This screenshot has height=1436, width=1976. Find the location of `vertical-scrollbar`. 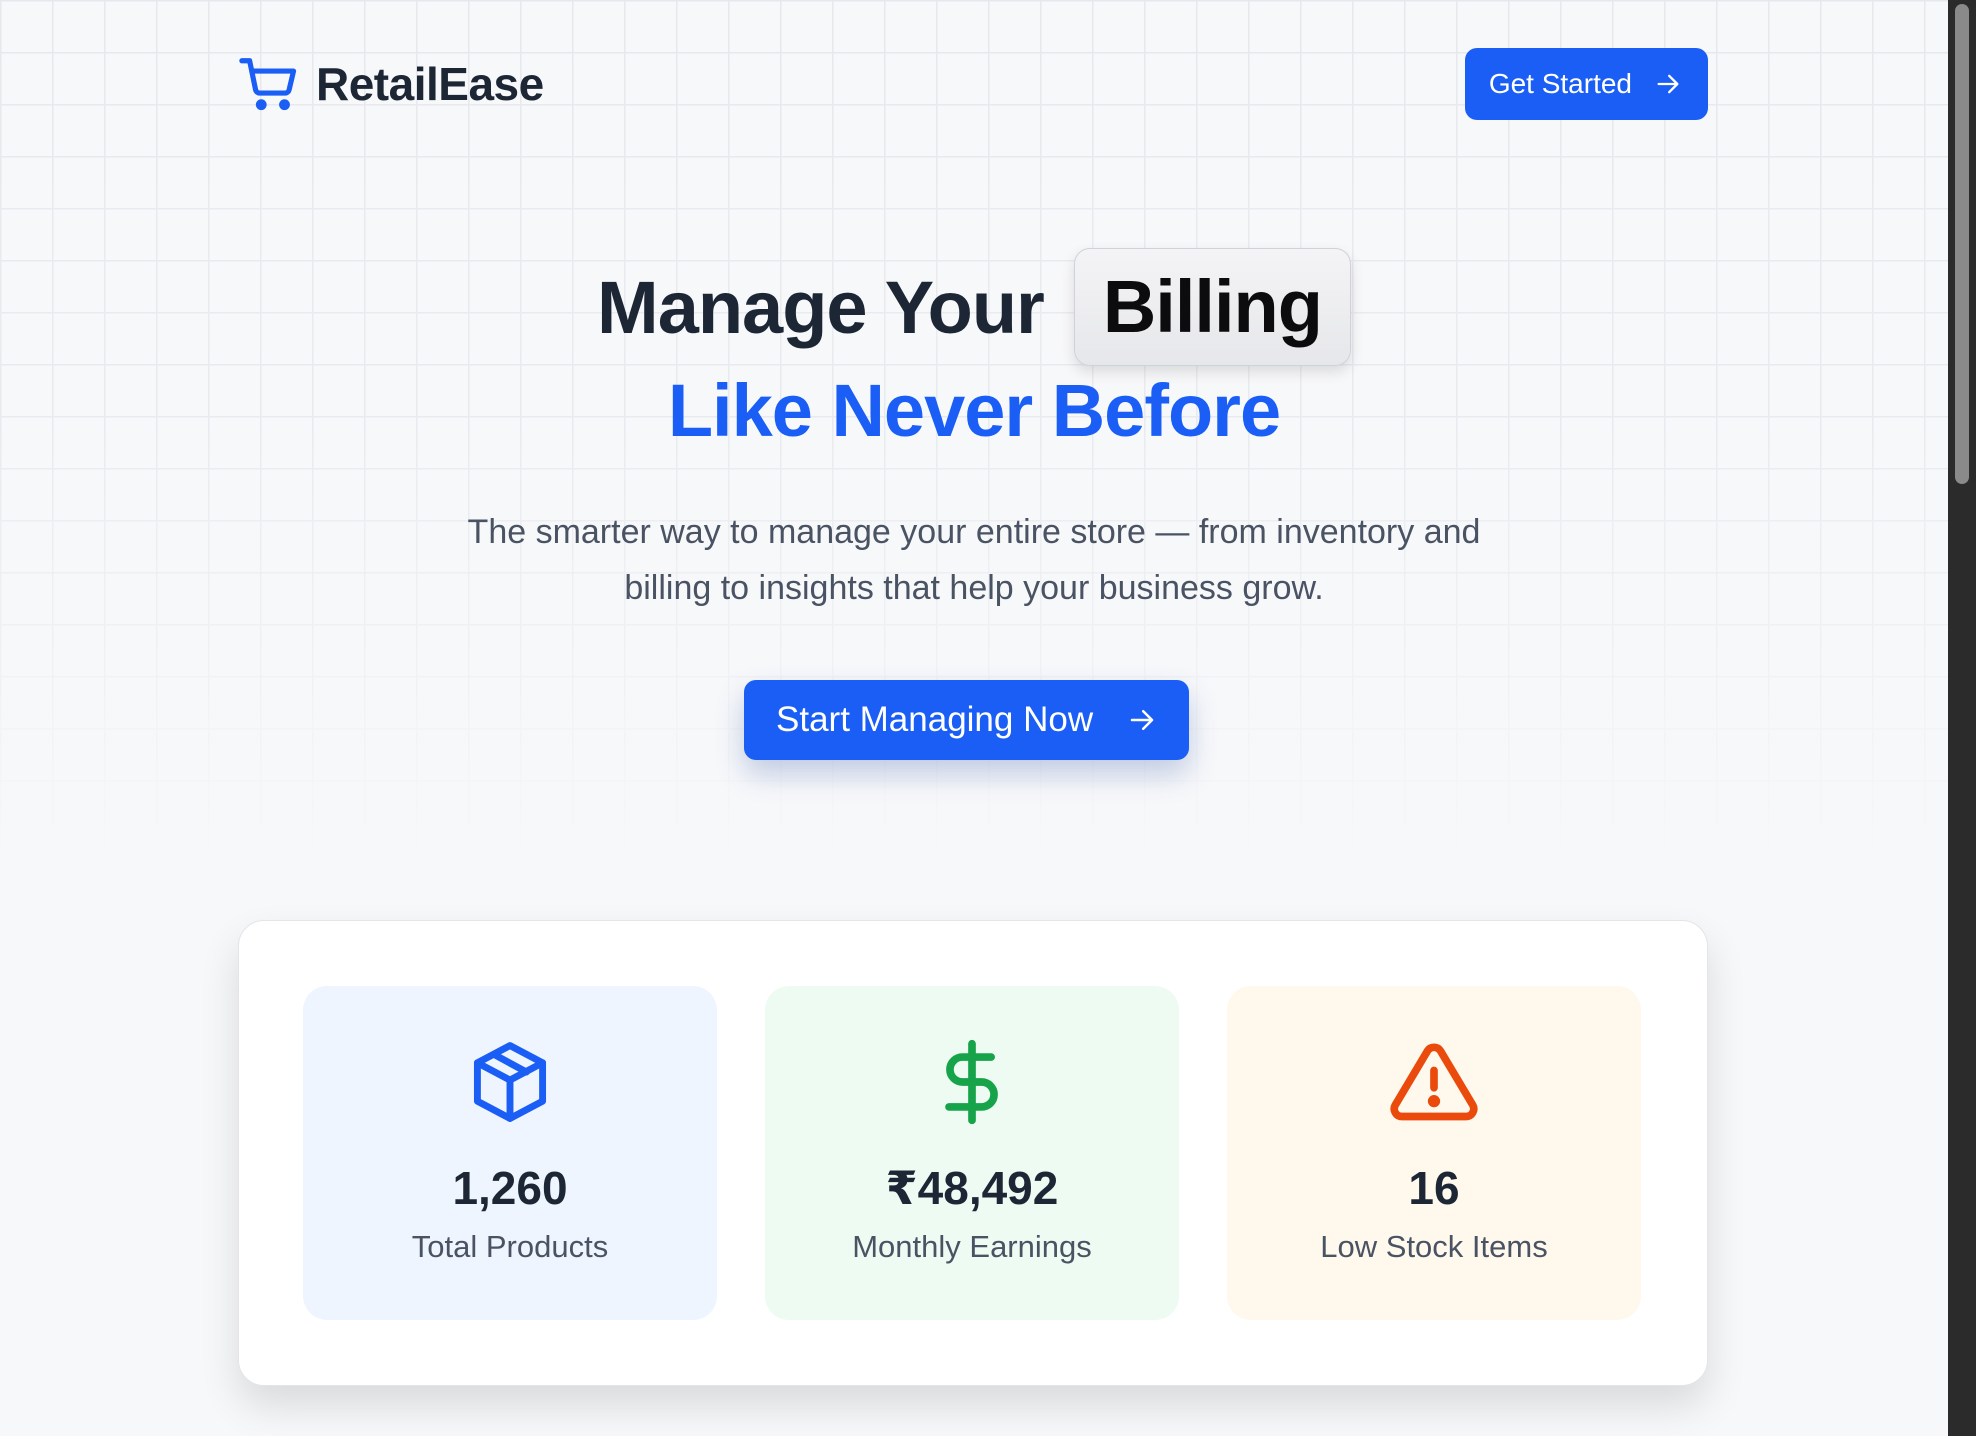

vertical-scrollbar is located at coordinates (1962, 718).